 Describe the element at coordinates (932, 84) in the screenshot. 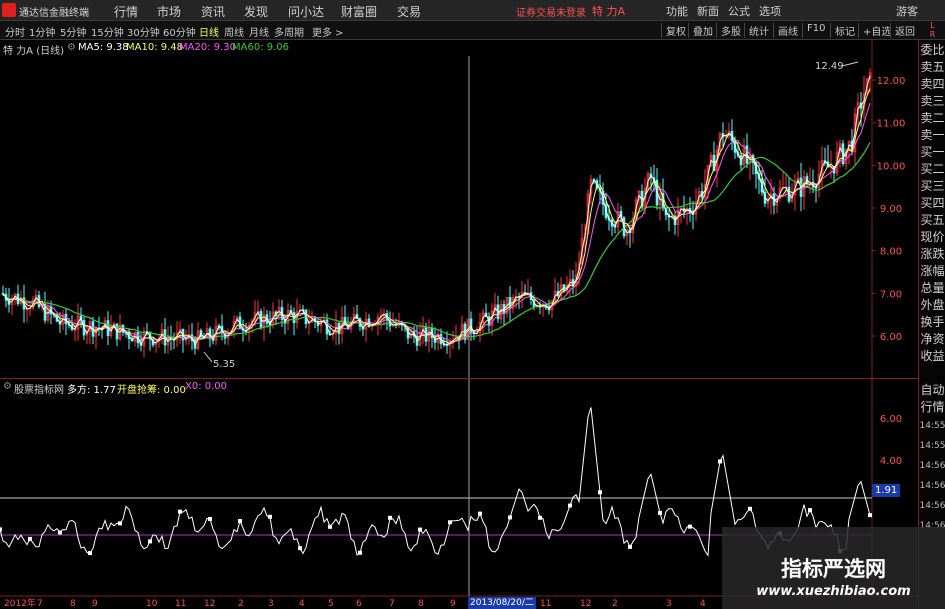

I see `side-item-2: 卖四` at that location.